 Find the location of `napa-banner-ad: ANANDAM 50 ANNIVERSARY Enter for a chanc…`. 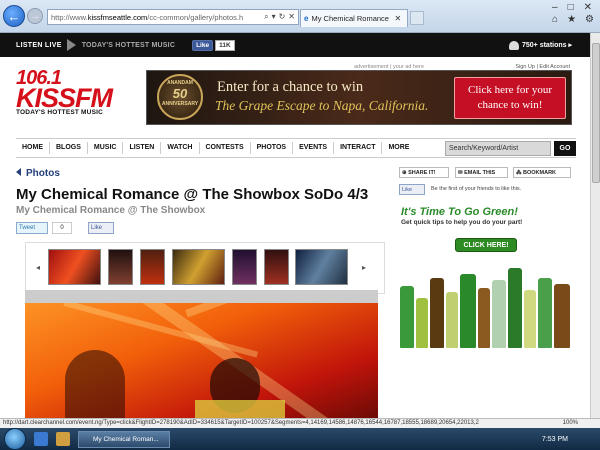

napa-banner-ad: ANANDAM 50 ANNIVERSARY Enter for a chanc… is located at coordinates (359, 97).